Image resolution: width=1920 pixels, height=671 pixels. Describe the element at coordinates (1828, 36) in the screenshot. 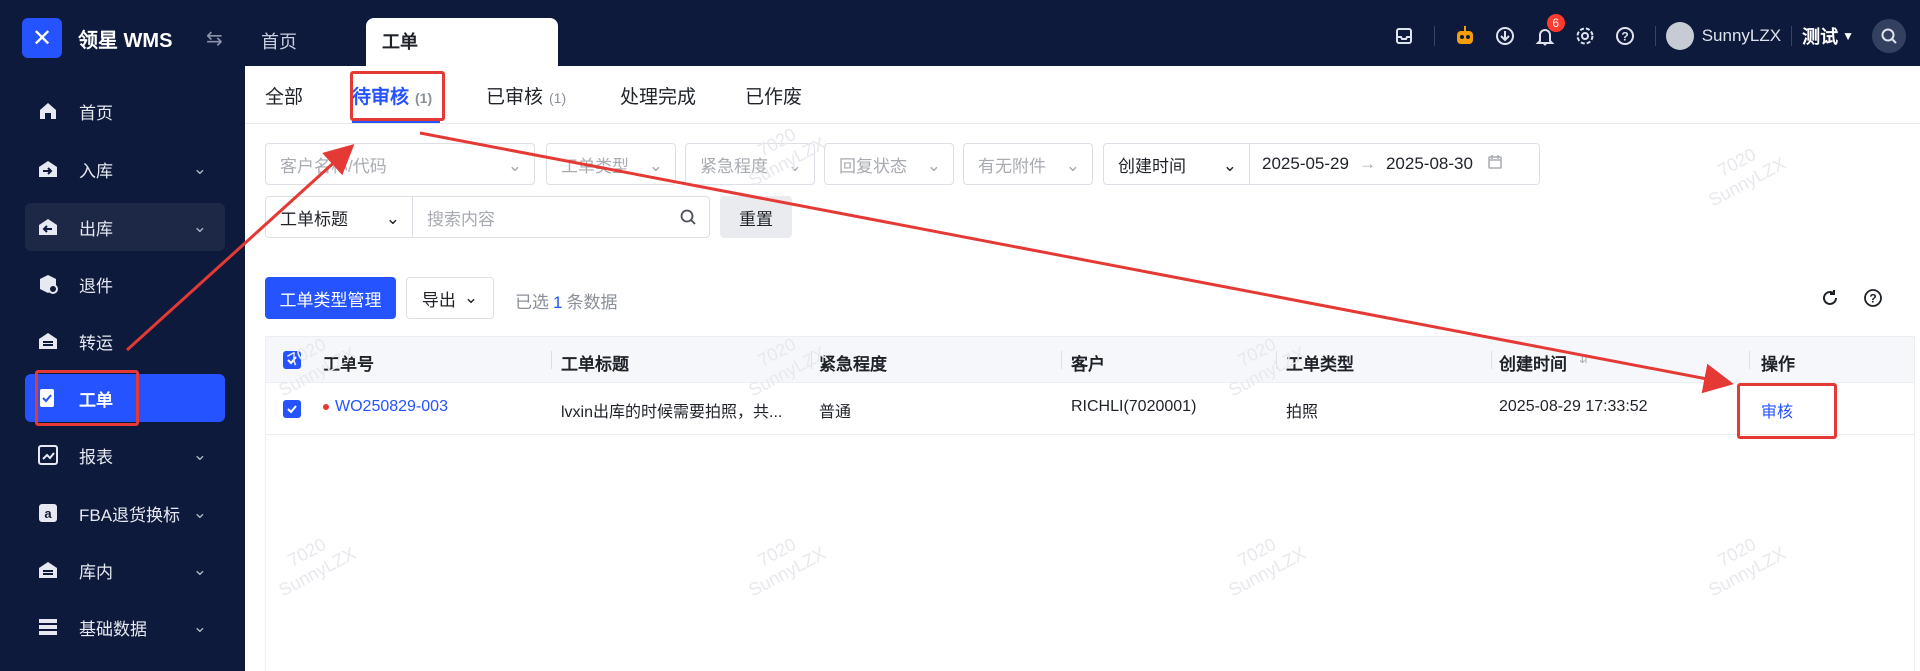

I see `env-switch: 测试 ▼` at that location.